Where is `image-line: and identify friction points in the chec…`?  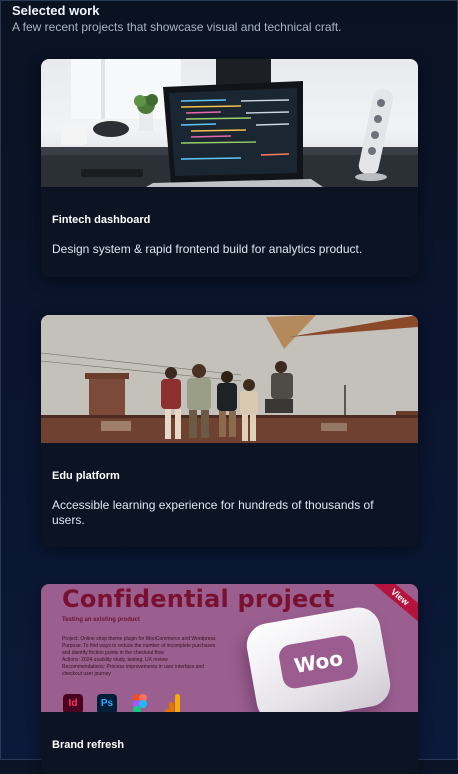
image-line: and identify friction points in the chec… is located at coordinates (113, 653).